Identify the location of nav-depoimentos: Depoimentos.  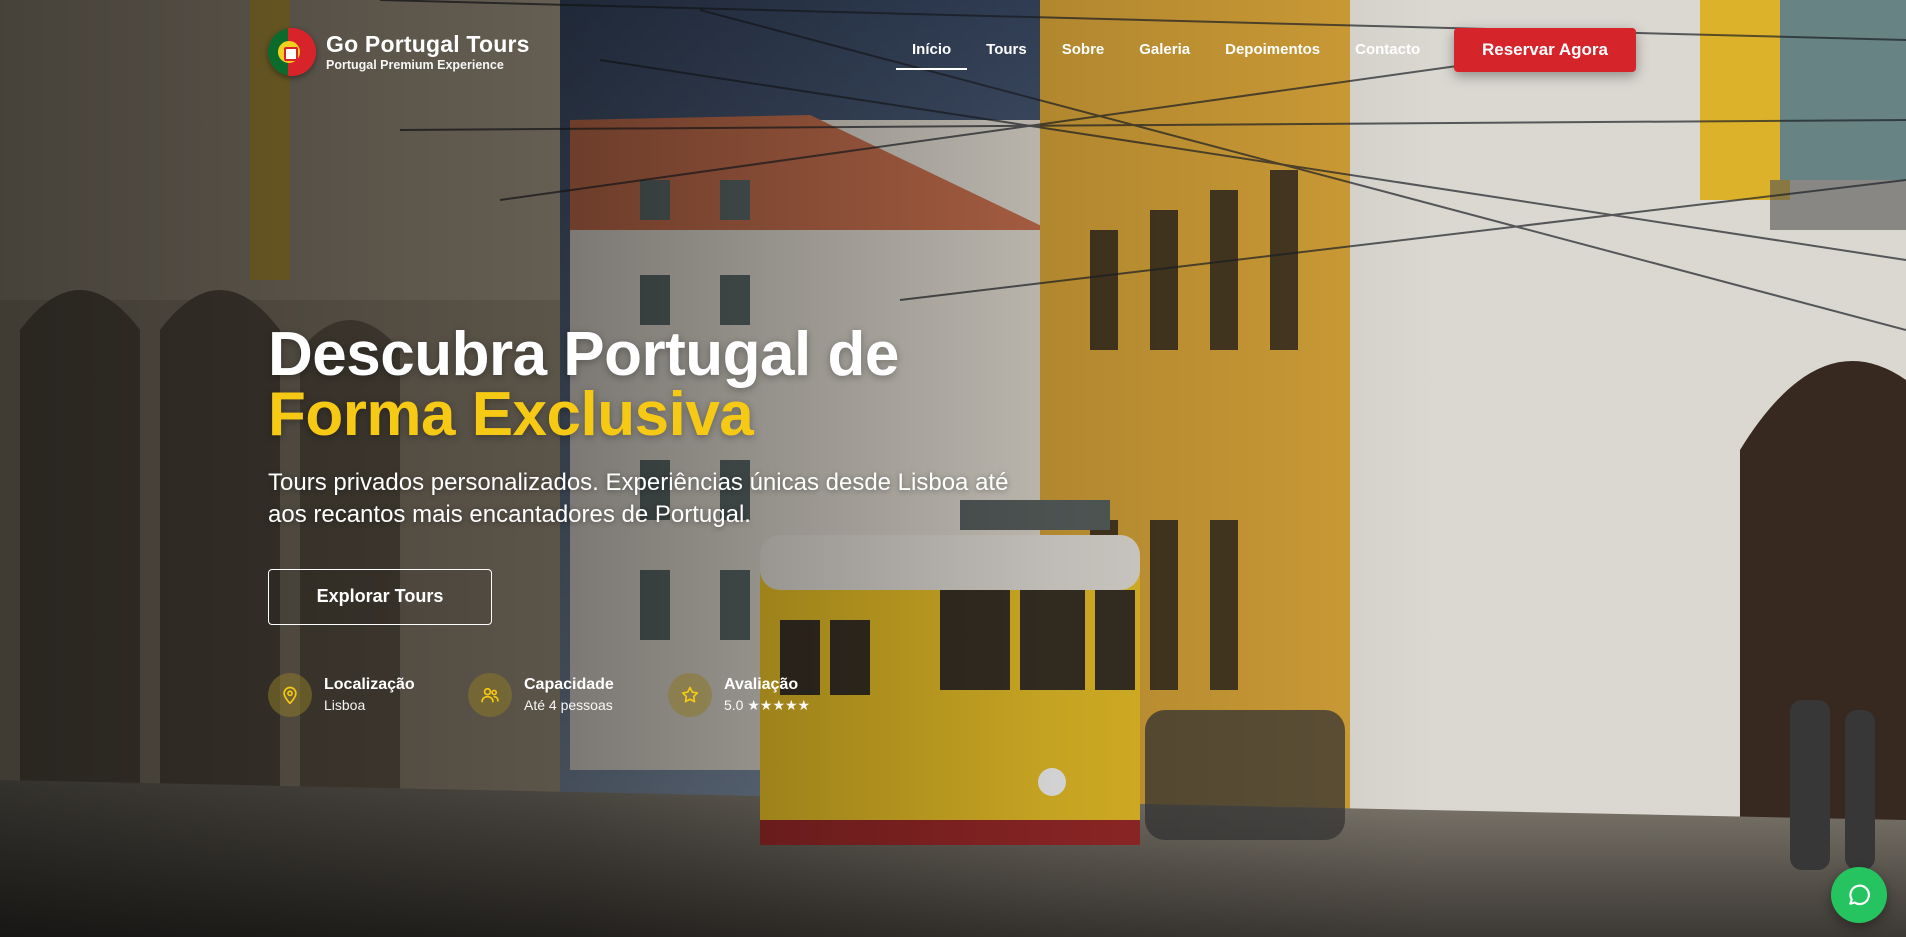
(1272, 53).